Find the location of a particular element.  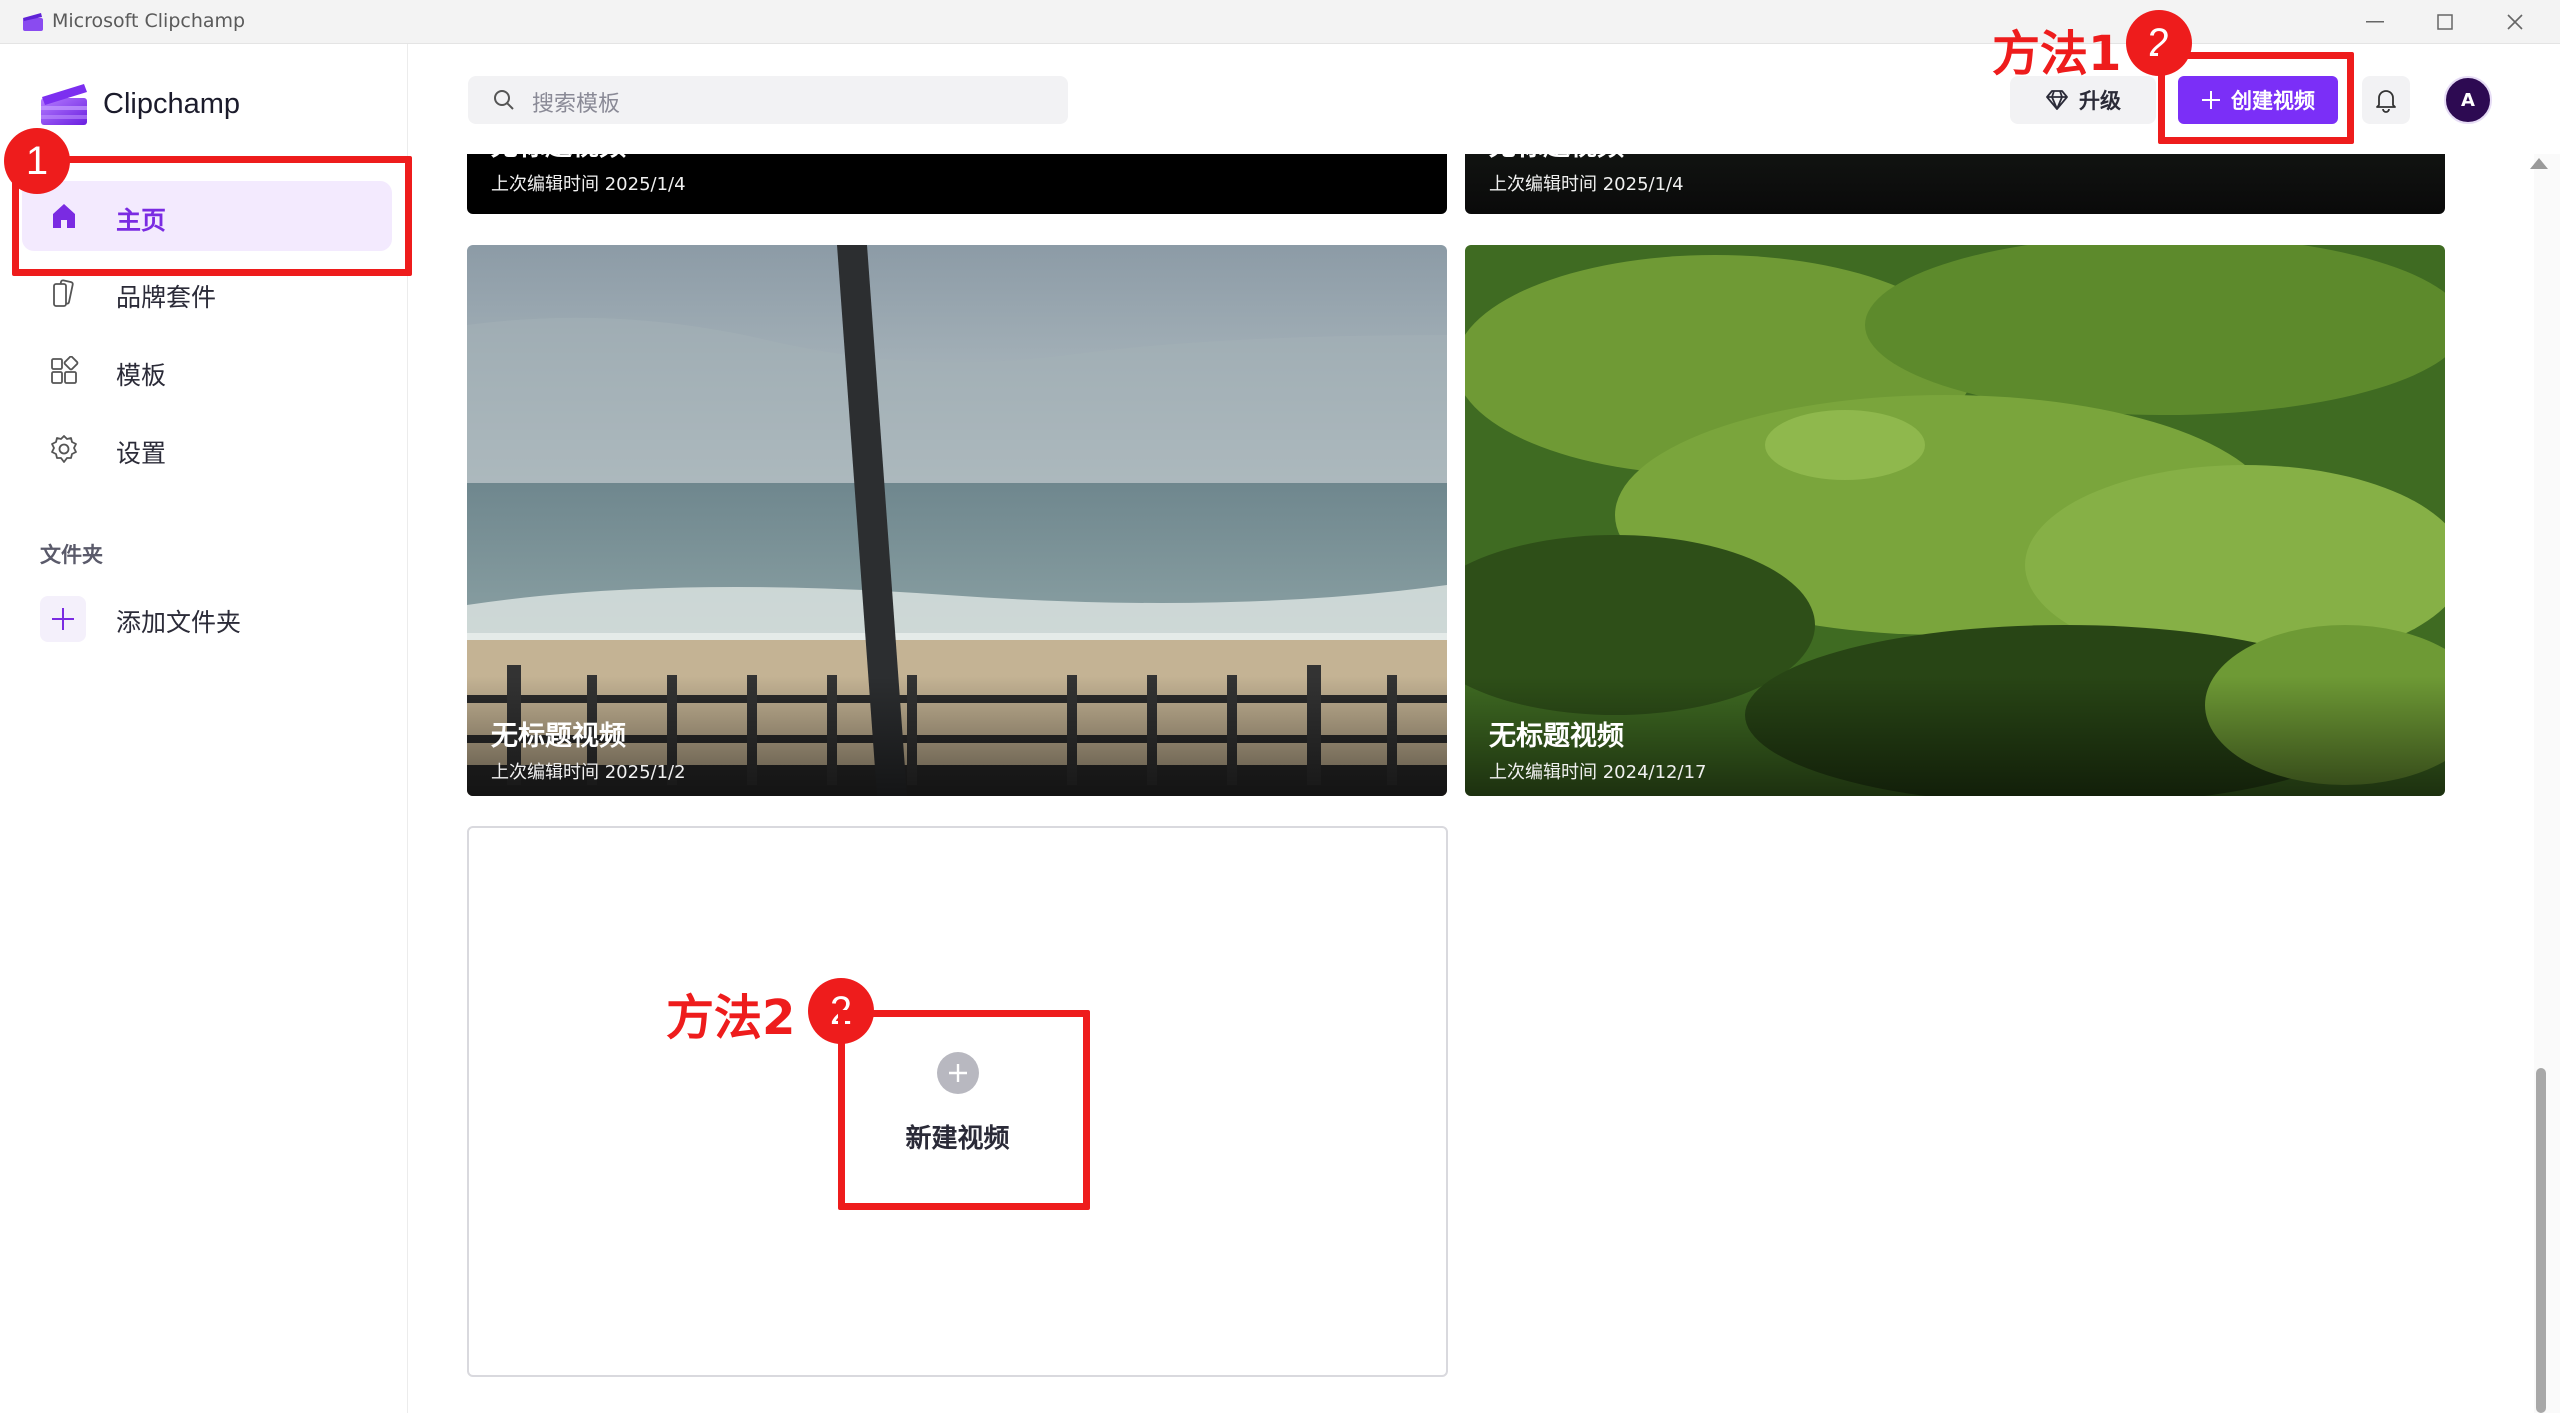

sidebar-item-settings: 设置 is located at coordinates (207, 449).